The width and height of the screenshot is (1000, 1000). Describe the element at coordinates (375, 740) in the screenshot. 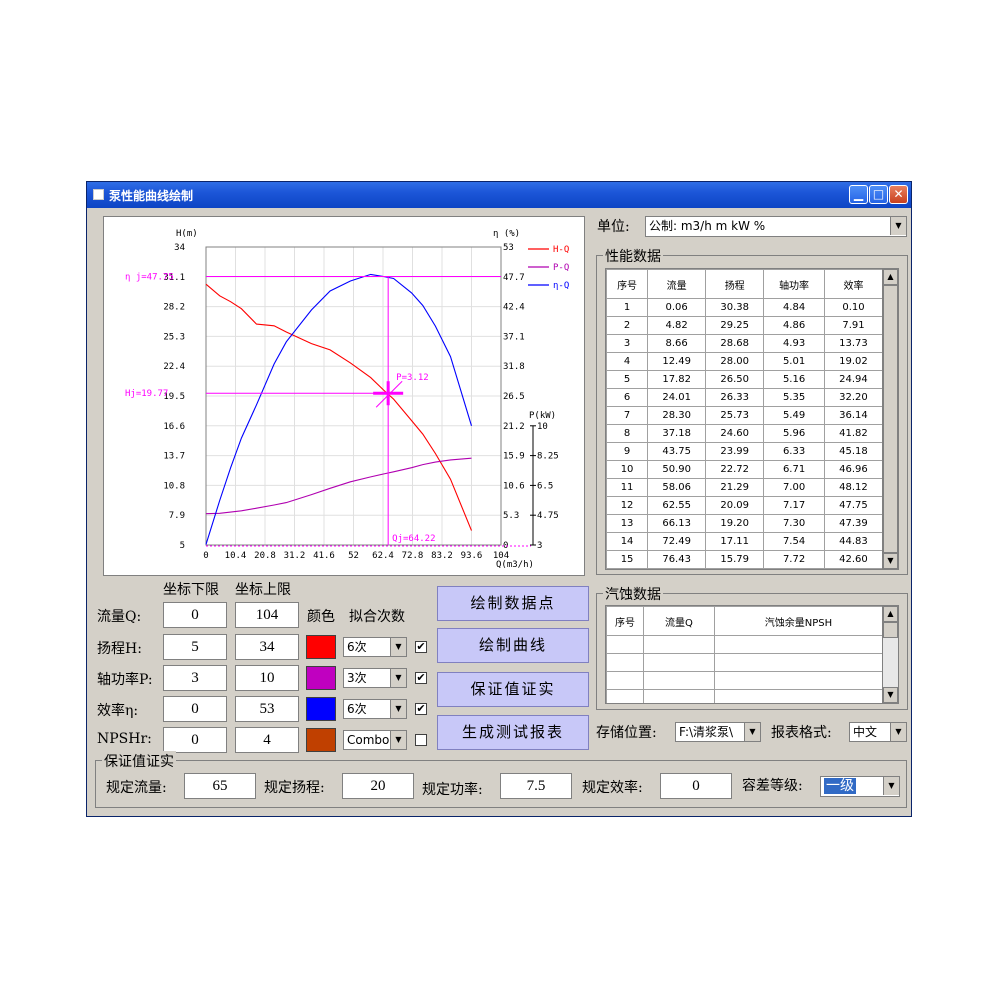

I see `npsh-fit-select: Combo ▼` at that location.